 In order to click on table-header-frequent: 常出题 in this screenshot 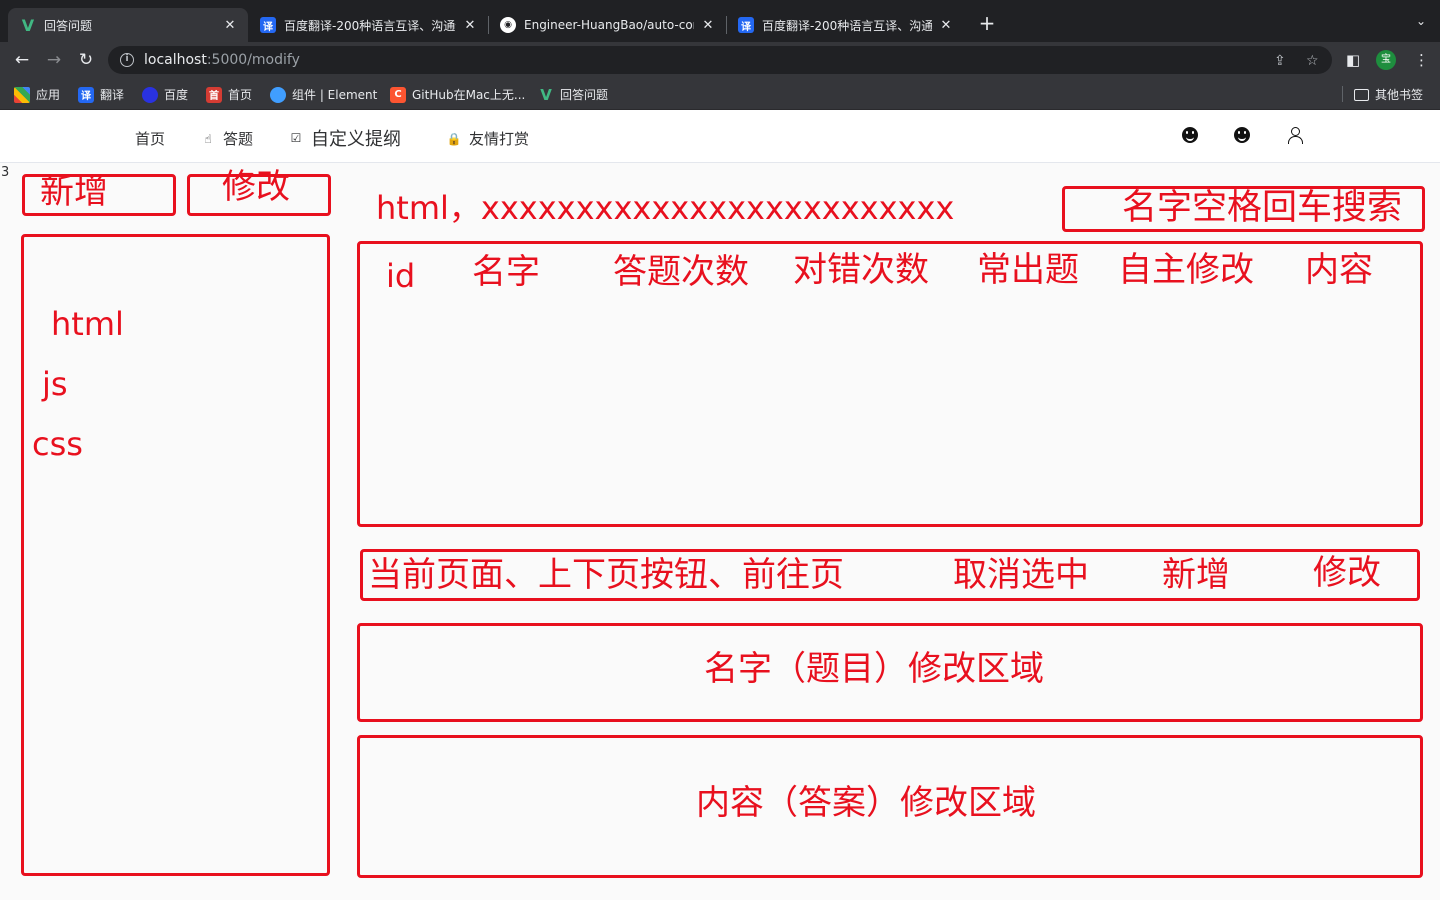, I will do `click(1028, 270)`.